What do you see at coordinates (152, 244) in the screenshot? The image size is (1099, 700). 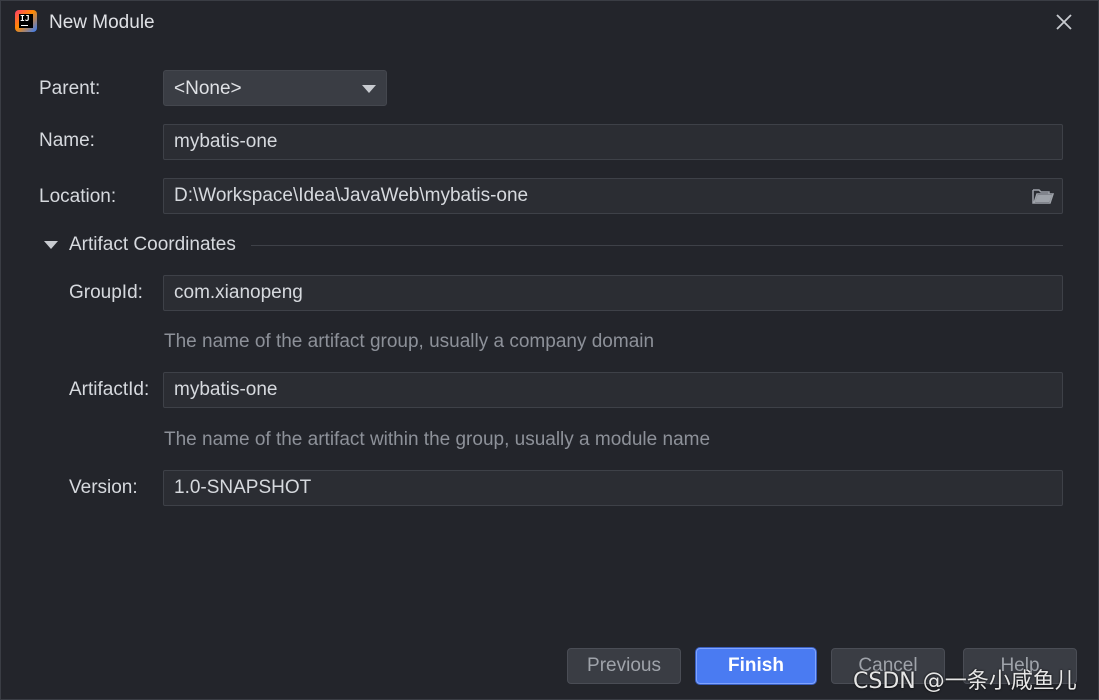 I see `section-title: Artifact Coordinates` at bounding box center [152, 244].